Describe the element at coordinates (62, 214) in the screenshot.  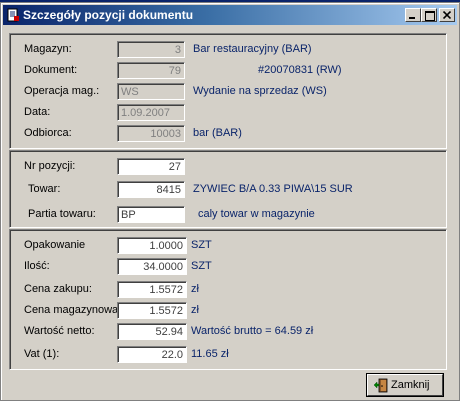
I see `partia-label: Partia towaru:` at that location.